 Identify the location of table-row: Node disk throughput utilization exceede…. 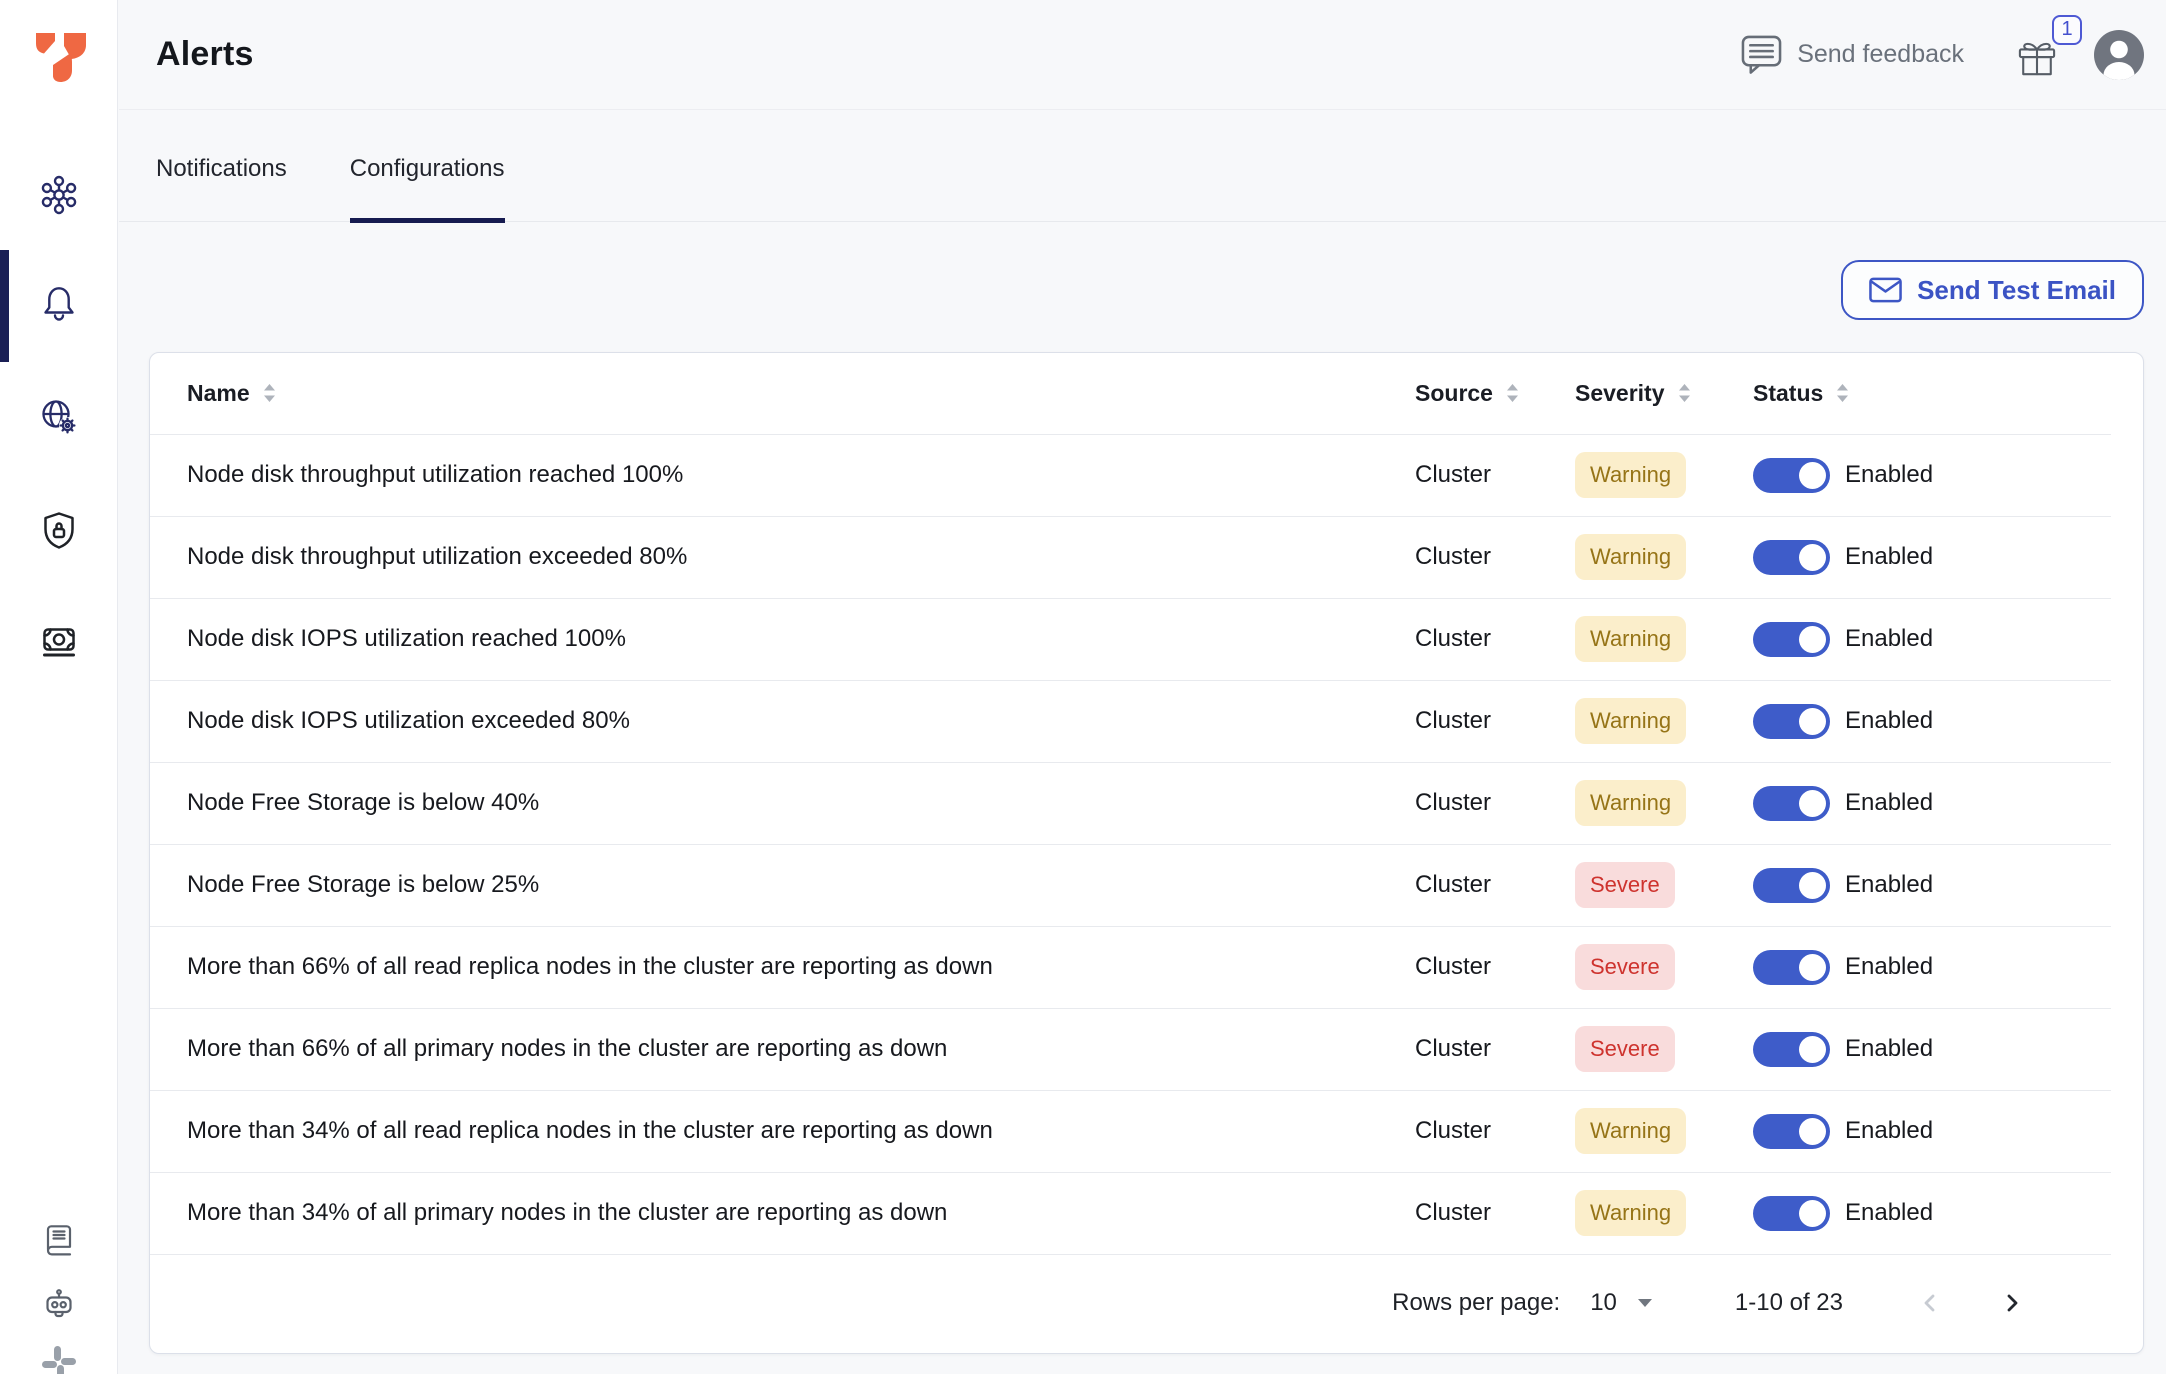
(1130, 557).